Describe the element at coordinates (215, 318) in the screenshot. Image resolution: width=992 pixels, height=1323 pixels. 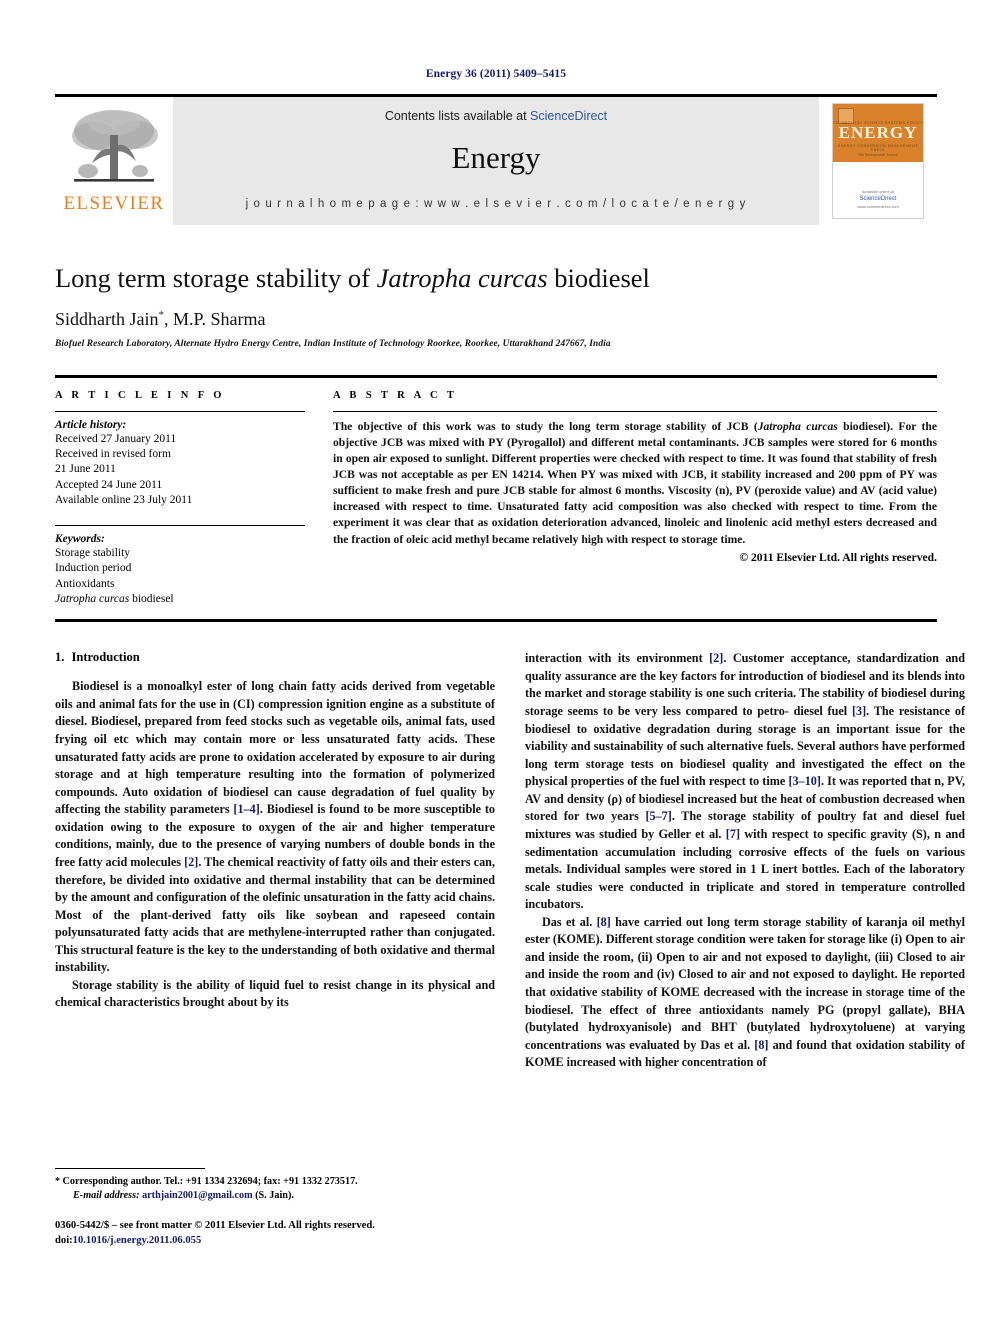
I see `author-2: , M.P. Sharma` at that location.